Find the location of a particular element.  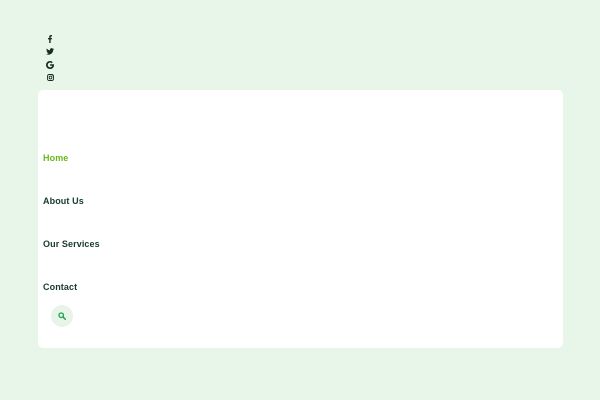

twitter-icon is located at coordinates (50, 51).